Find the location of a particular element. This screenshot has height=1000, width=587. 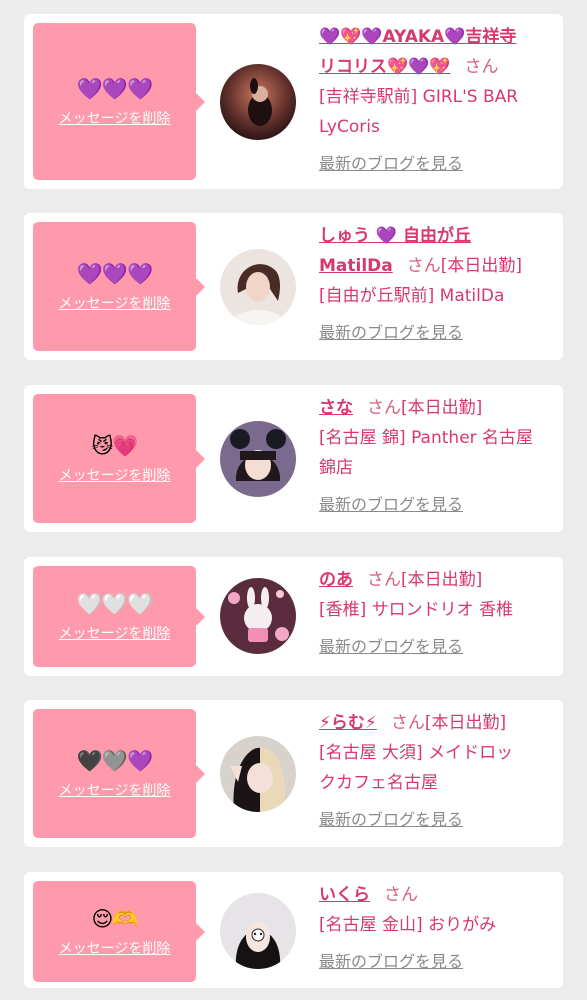

shop-name: 錦店 is located at coordinates (336, 468).